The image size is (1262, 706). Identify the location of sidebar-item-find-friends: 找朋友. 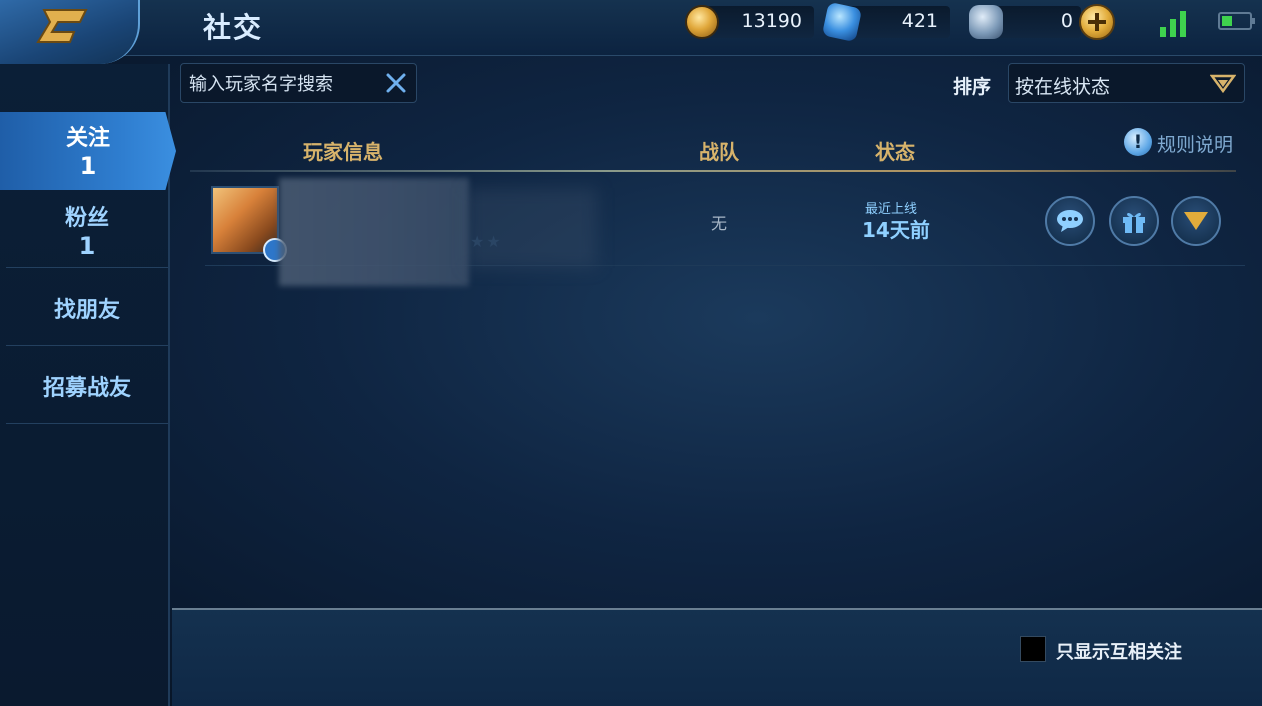
(87, 307).